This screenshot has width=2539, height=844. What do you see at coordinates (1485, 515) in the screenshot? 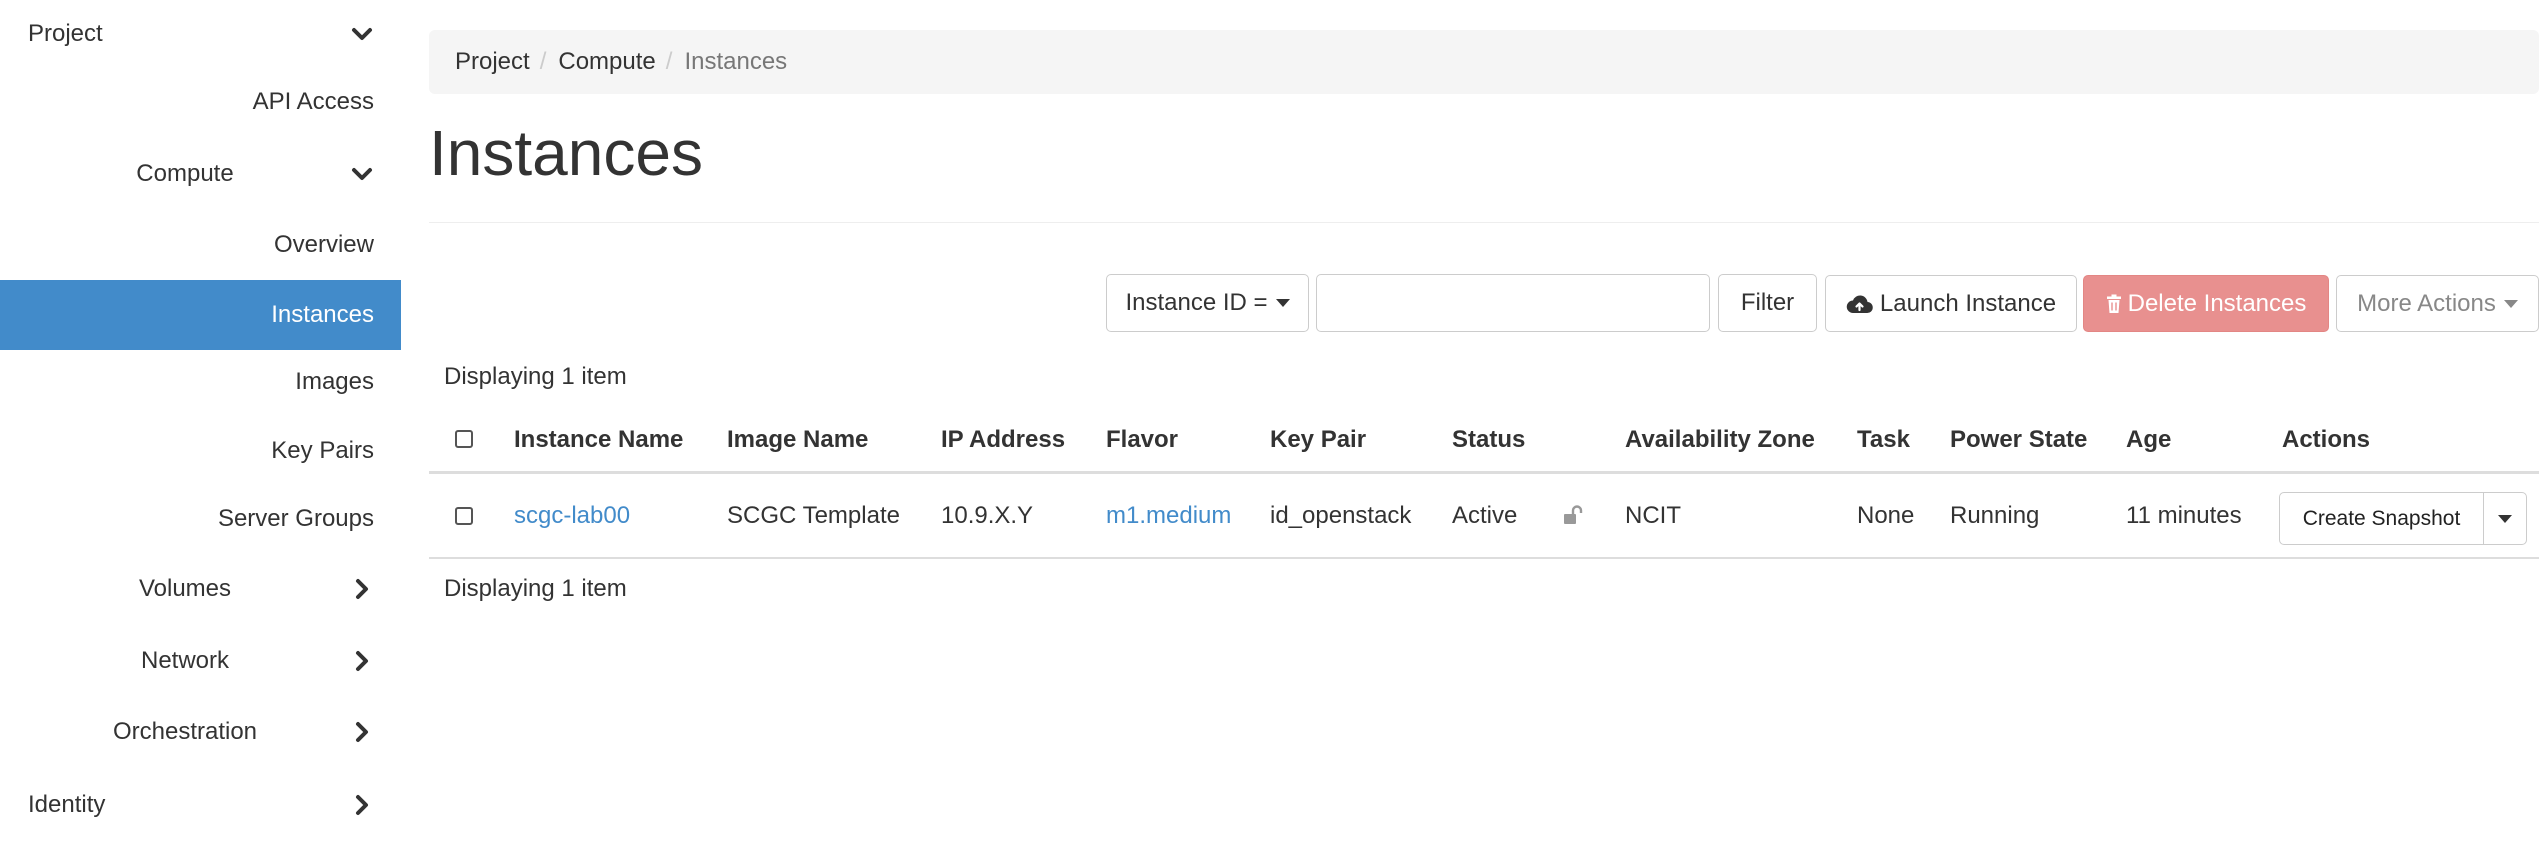
I see `status-cell: Active` at bounding box center [1485, 515].